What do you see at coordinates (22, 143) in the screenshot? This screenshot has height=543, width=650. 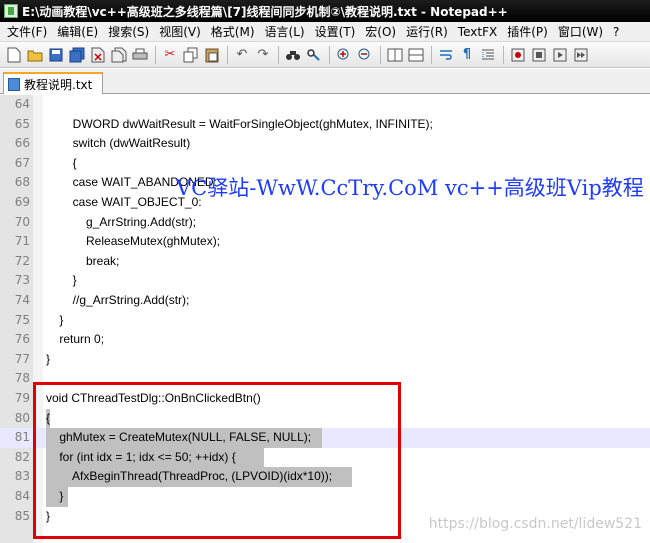 I see `line-number: 66` at bounding box center [22, 143].